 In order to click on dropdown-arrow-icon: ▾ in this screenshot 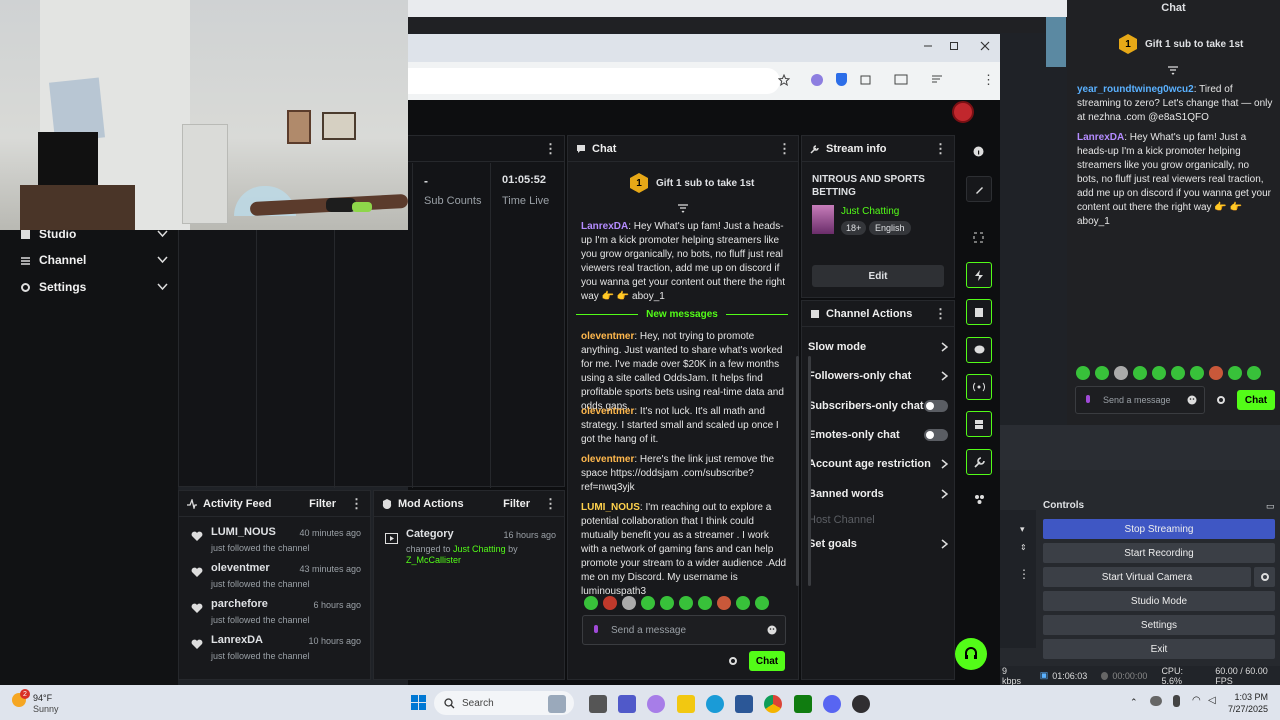, I will do `click(1022, 529)`.